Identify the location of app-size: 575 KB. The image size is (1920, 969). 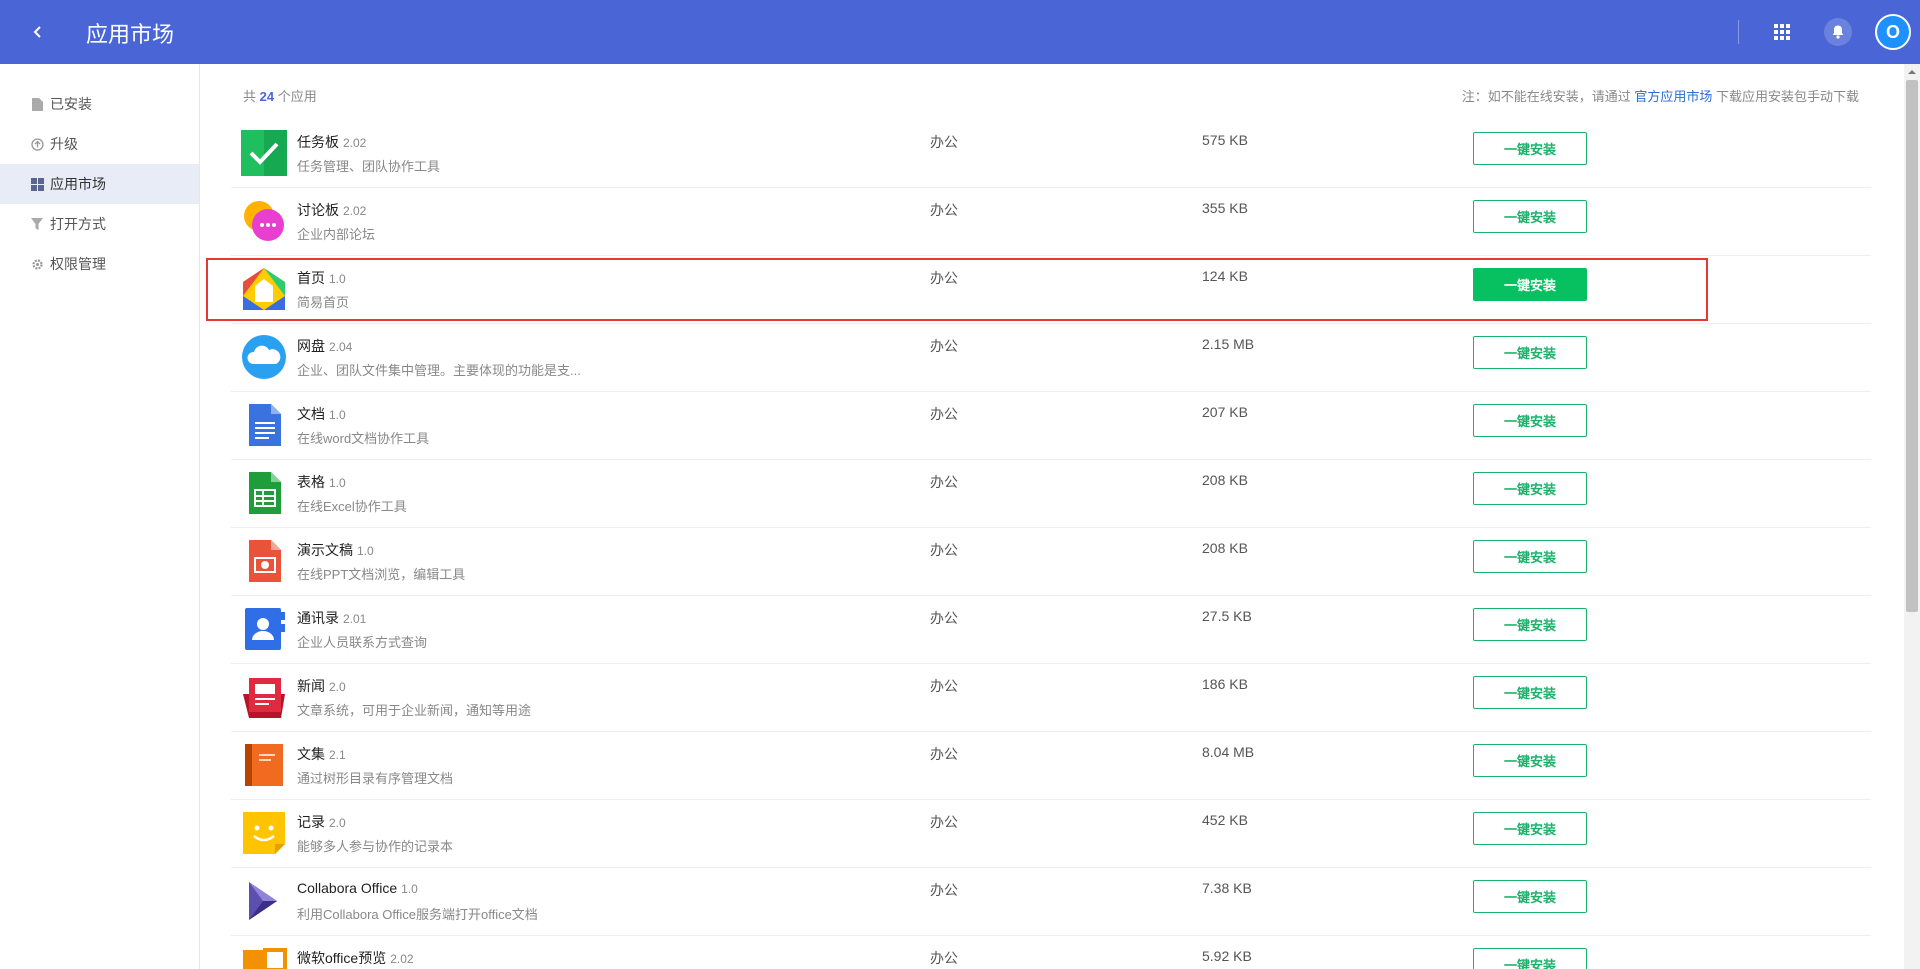
(1225, 140).